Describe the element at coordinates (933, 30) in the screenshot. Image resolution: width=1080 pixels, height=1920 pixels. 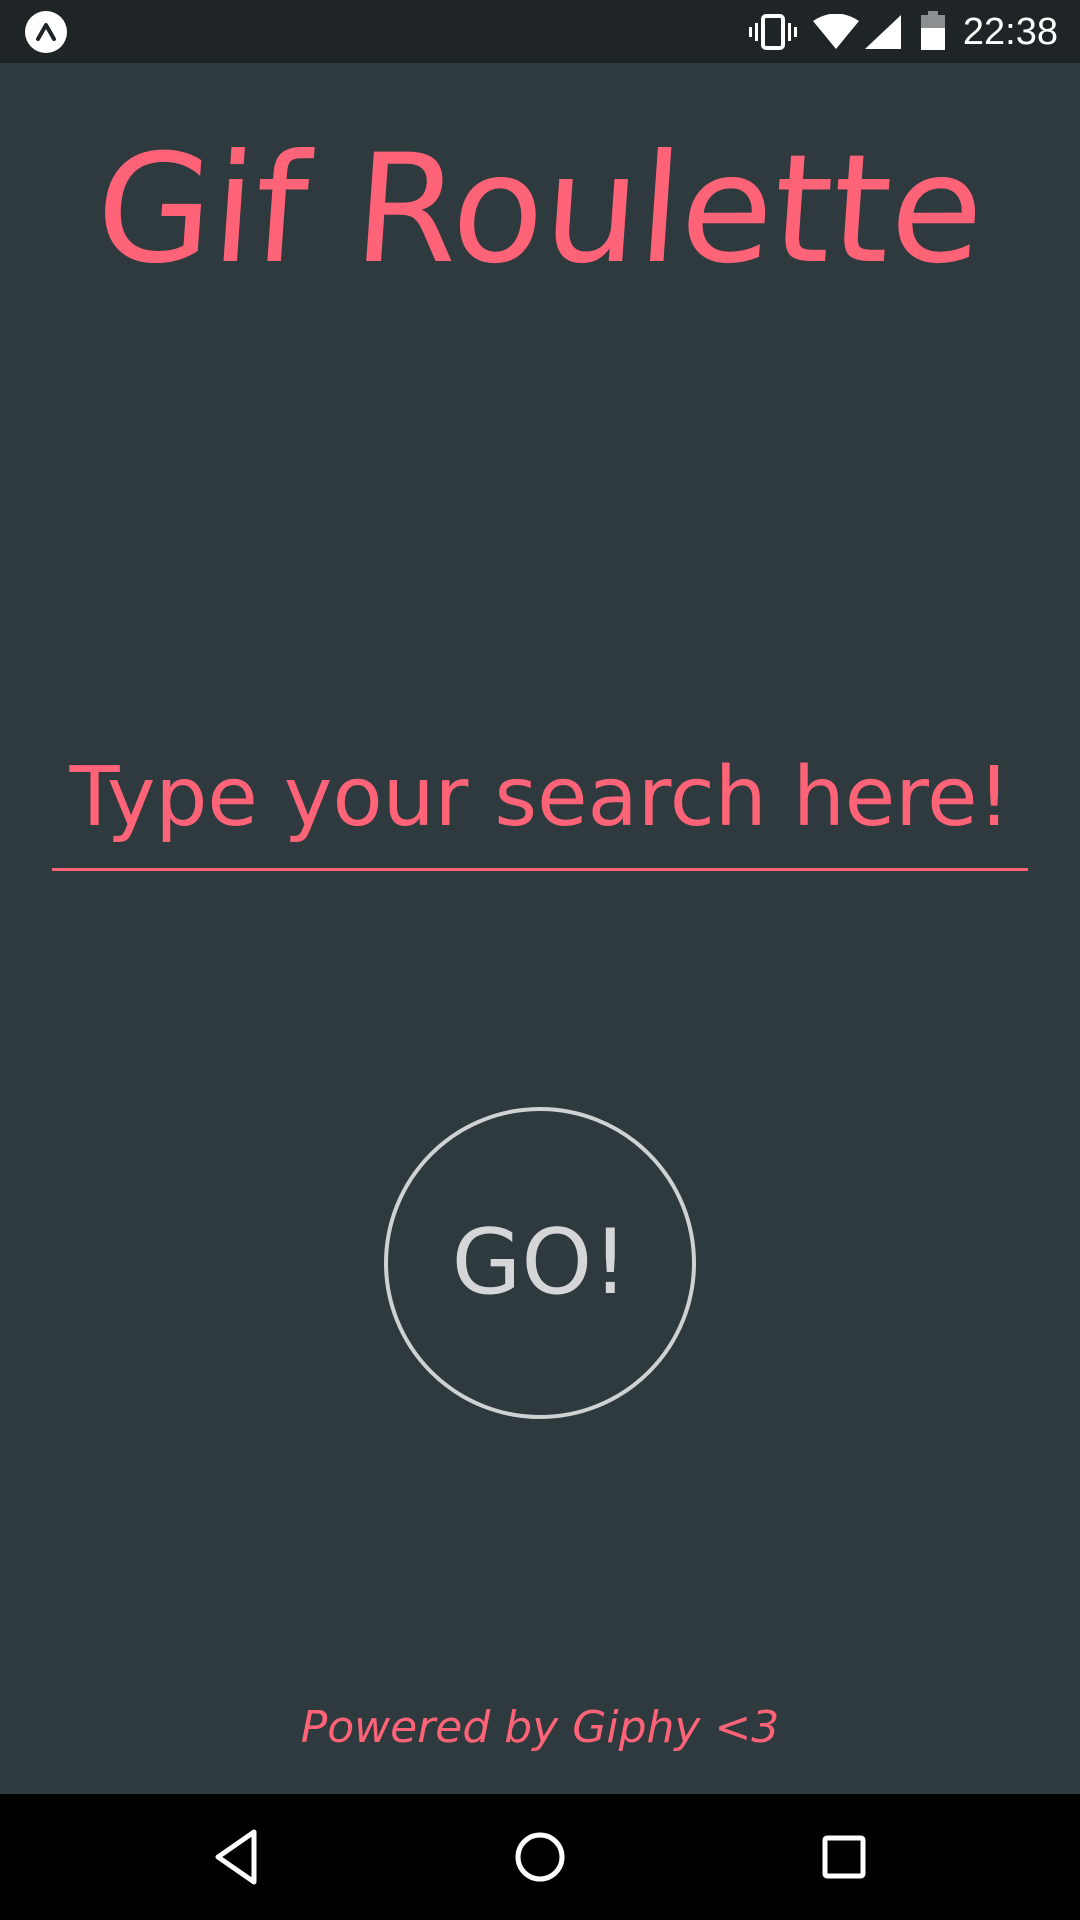
I see `battery-icon` at that location.